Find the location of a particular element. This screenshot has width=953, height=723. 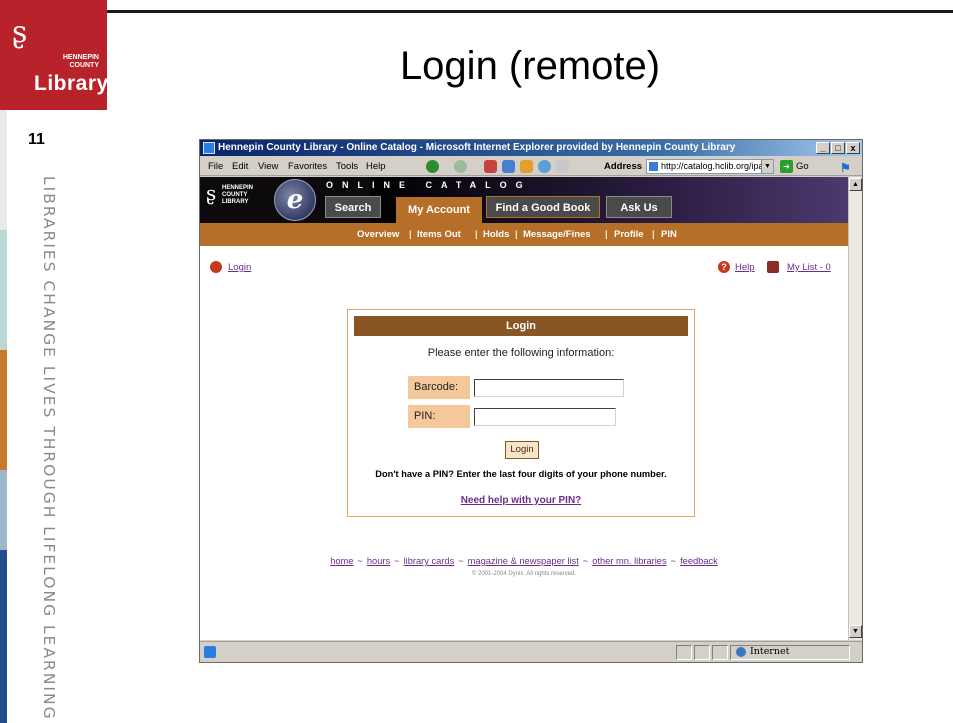

logo-text: HENNEPIN COUNTY is located at coordinates (77, 62).